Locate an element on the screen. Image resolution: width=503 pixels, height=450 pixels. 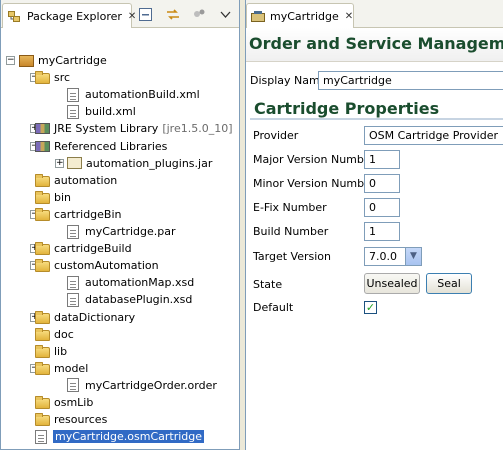
link-with-editor-icon is located at coordinates (172, 14).